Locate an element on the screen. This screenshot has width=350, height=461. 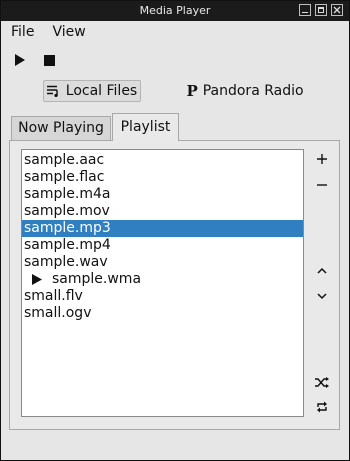
move-down-icon is located at coordinates (322, 295).